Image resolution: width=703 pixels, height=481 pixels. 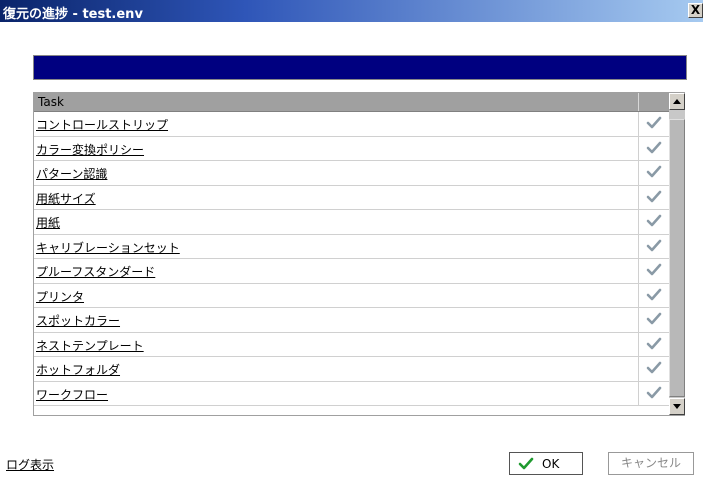 I want to click on task-label: プルーフスタンダード, so click(x=96, y=272).